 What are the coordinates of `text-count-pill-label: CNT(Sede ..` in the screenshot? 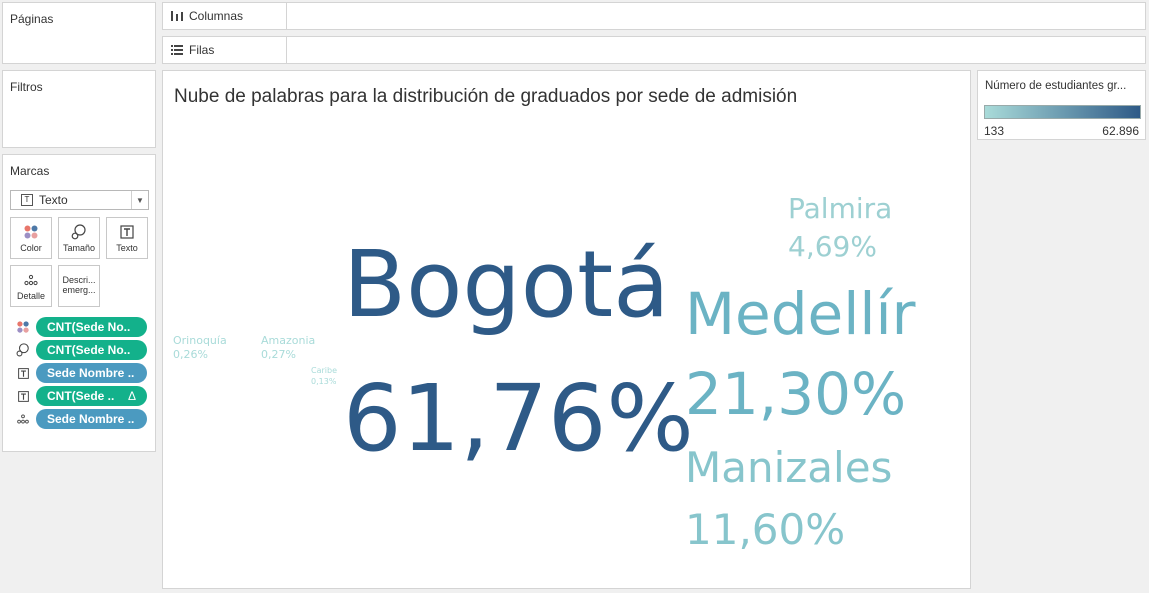 It's located at (81, 396).